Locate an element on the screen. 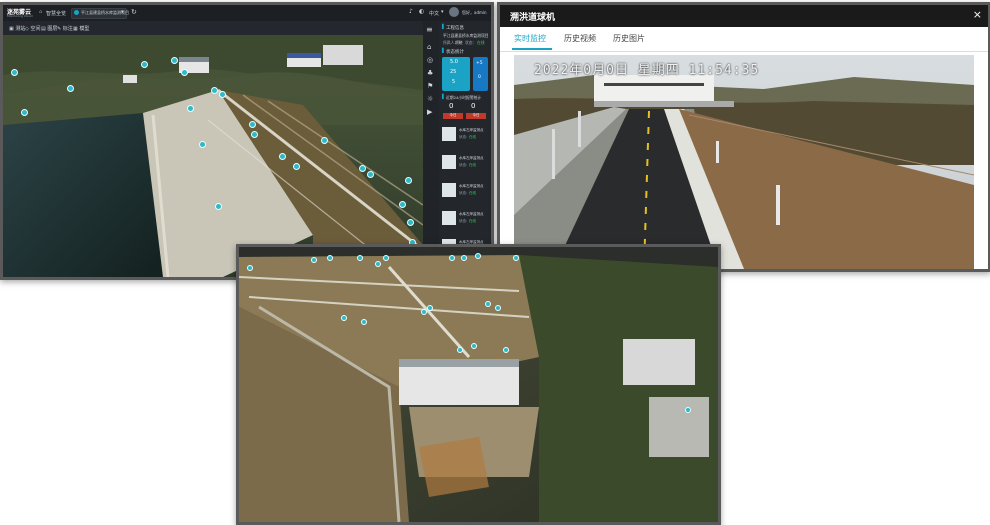  locale-select: 中文 is located at coordinates (434, 13).